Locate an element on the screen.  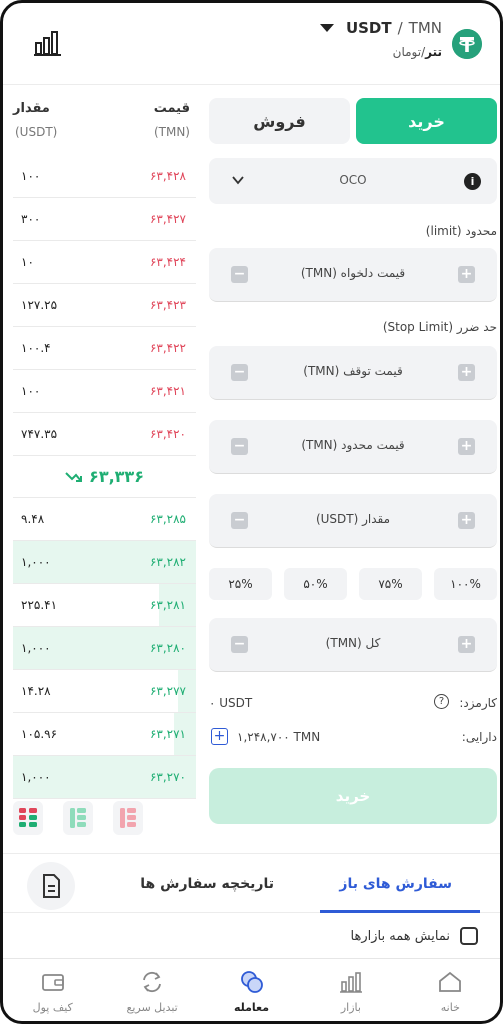
nav-trade: معامله is located at coordinates (251, 990).